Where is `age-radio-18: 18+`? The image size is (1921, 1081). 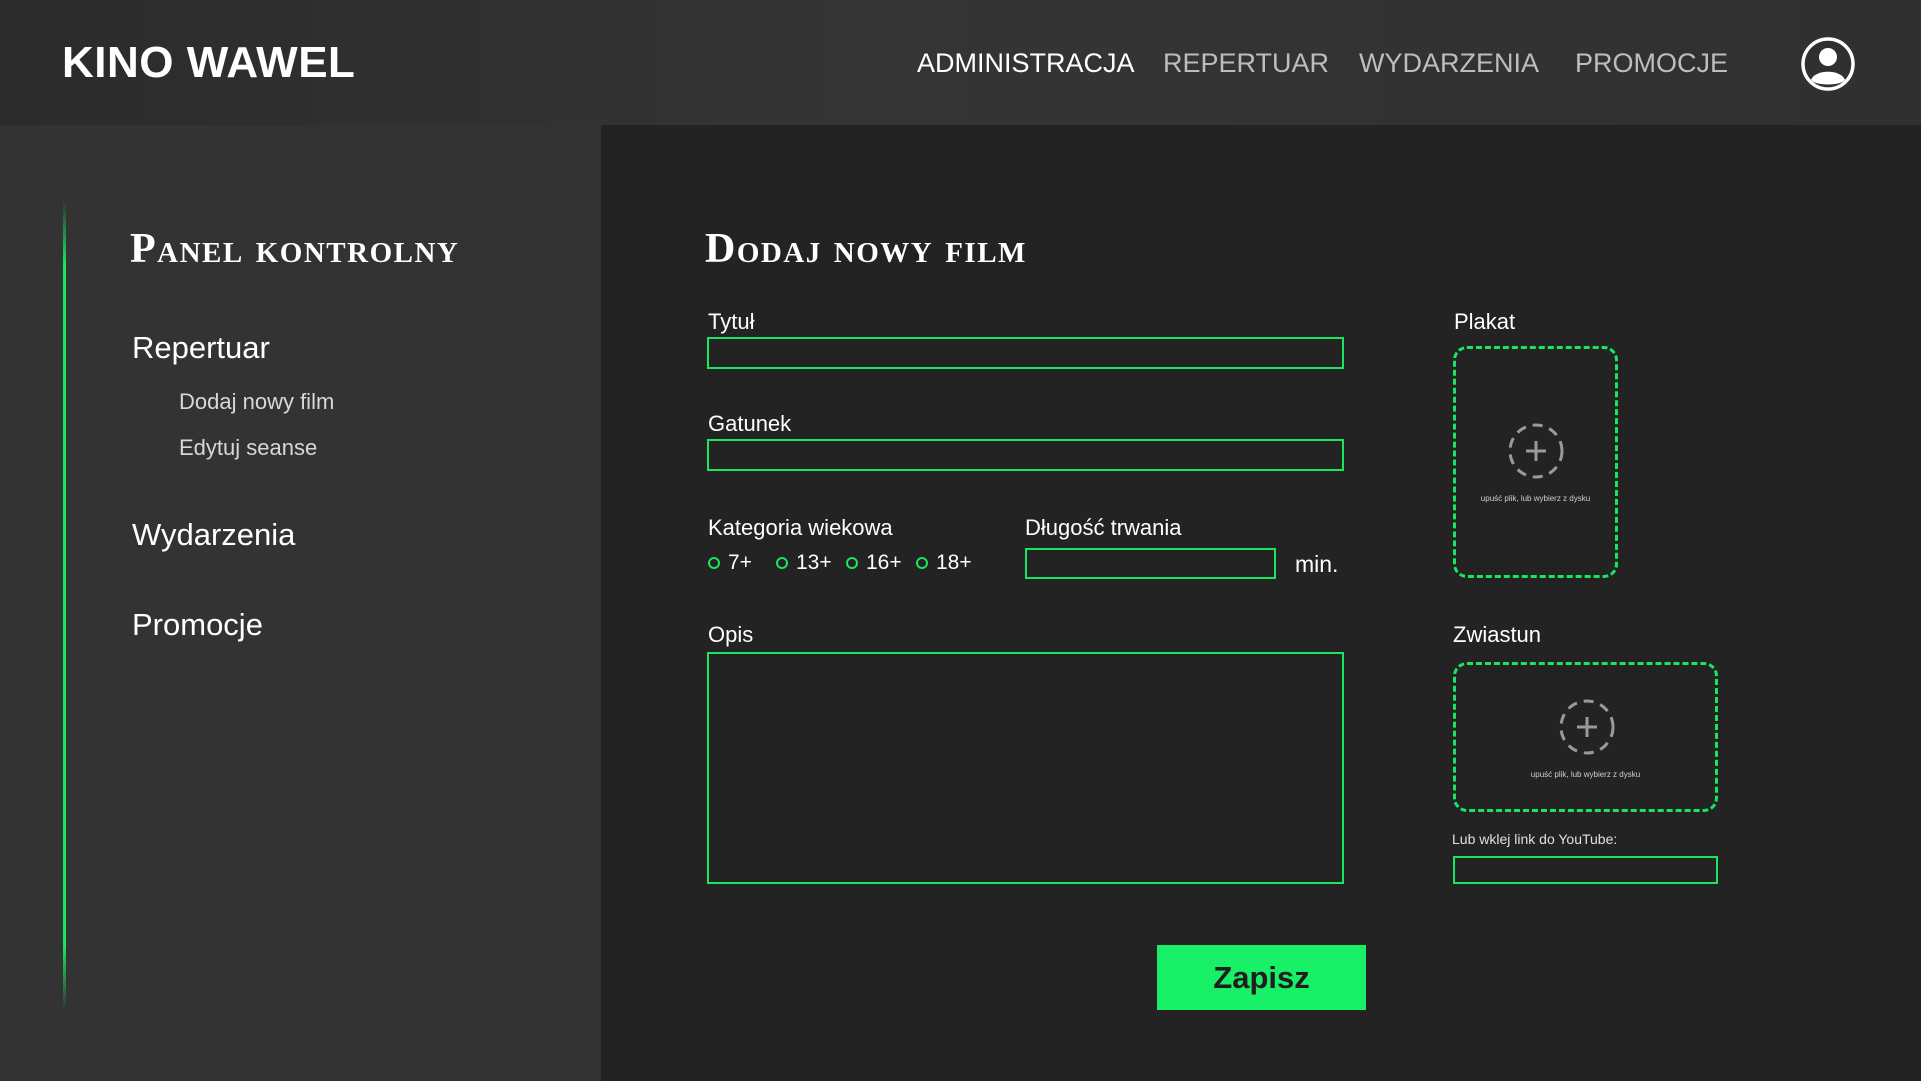 age-radio-18: 18+ is located at coordinates (944, 563).